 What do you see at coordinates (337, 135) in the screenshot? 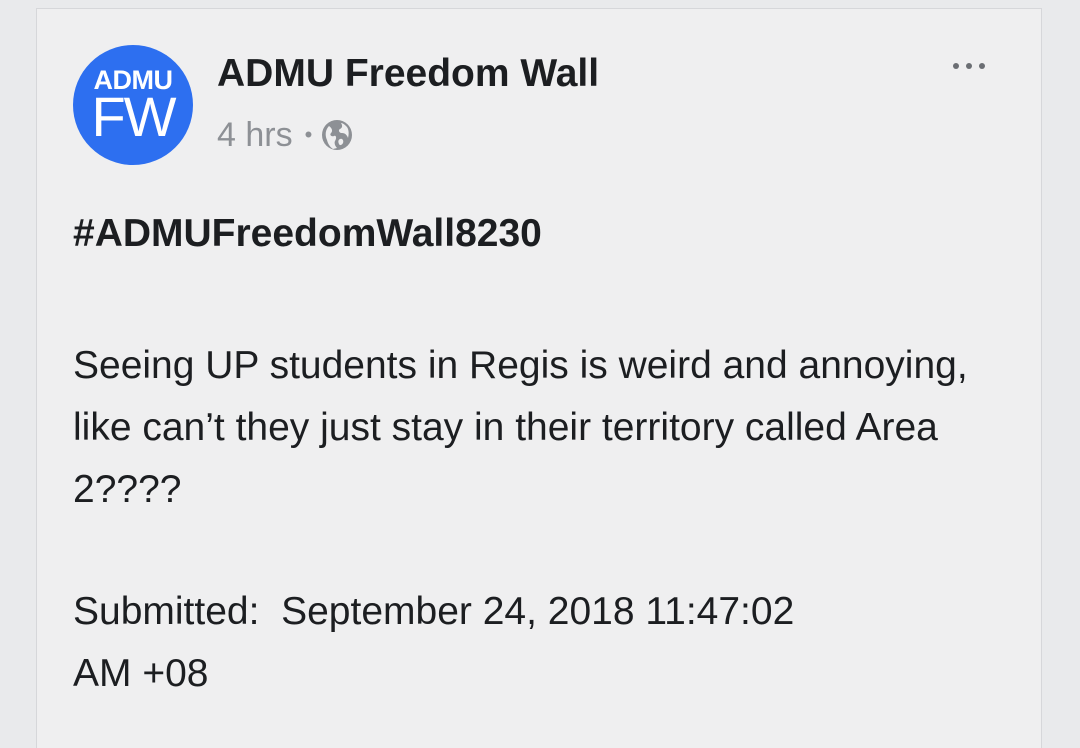
I see `globe-icon` at bounding box center [337, 135].